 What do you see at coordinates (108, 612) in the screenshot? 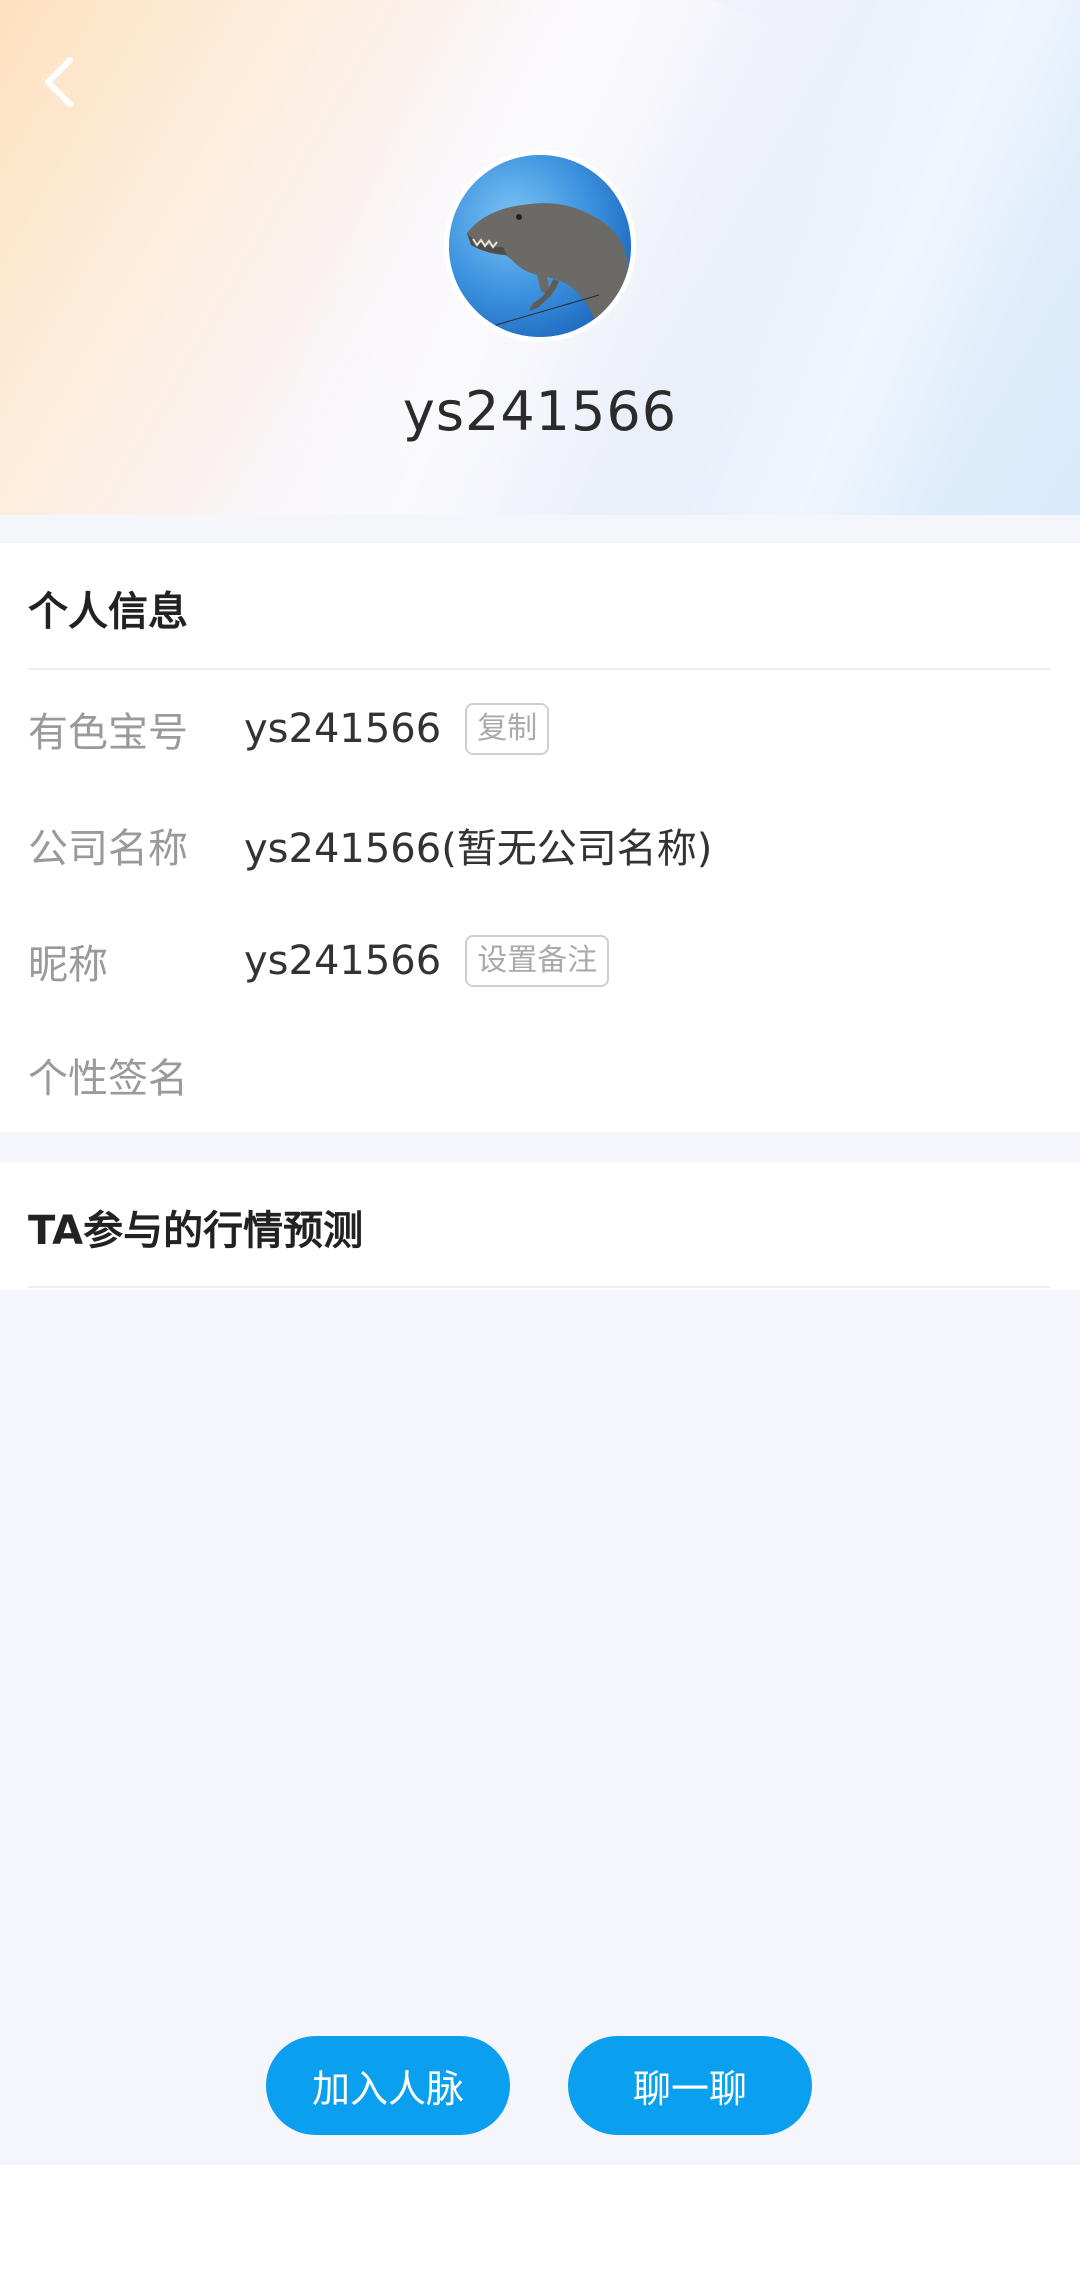
I see `personal-info-title: 个人信息` at bounding box center [108, 612].